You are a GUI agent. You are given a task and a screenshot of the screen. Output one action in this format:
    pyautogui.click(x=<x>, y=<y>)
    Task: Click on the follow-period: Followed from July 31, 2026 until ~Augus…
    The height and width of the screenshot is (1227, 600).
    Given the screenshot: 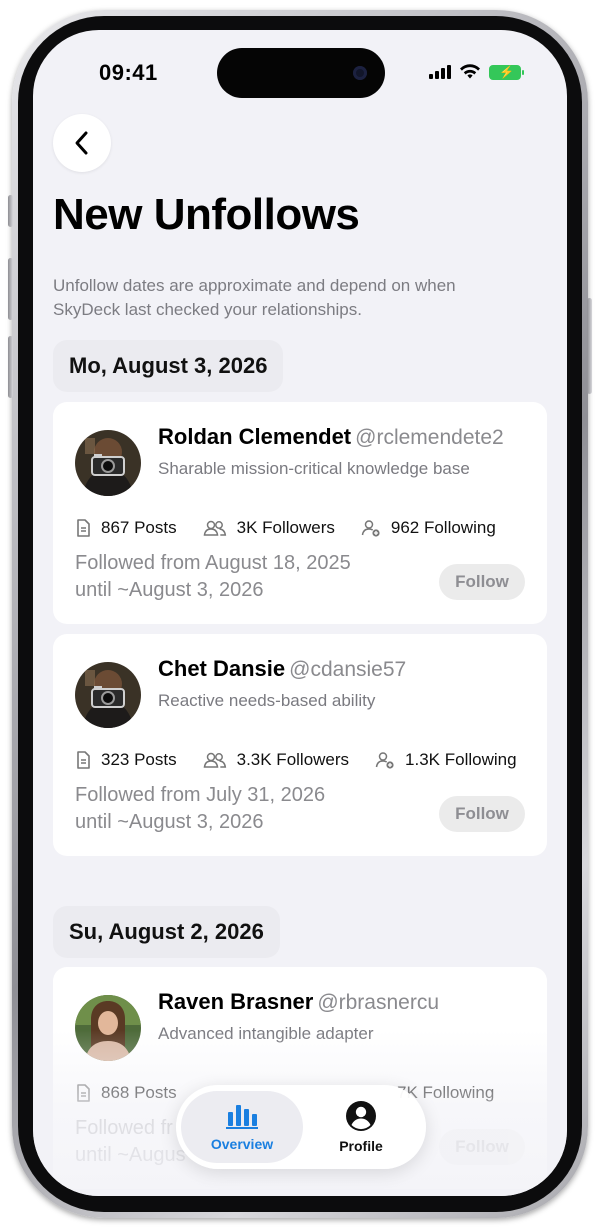 What is the action you would take?
    pyautogui.click(x=200, y=809)
    